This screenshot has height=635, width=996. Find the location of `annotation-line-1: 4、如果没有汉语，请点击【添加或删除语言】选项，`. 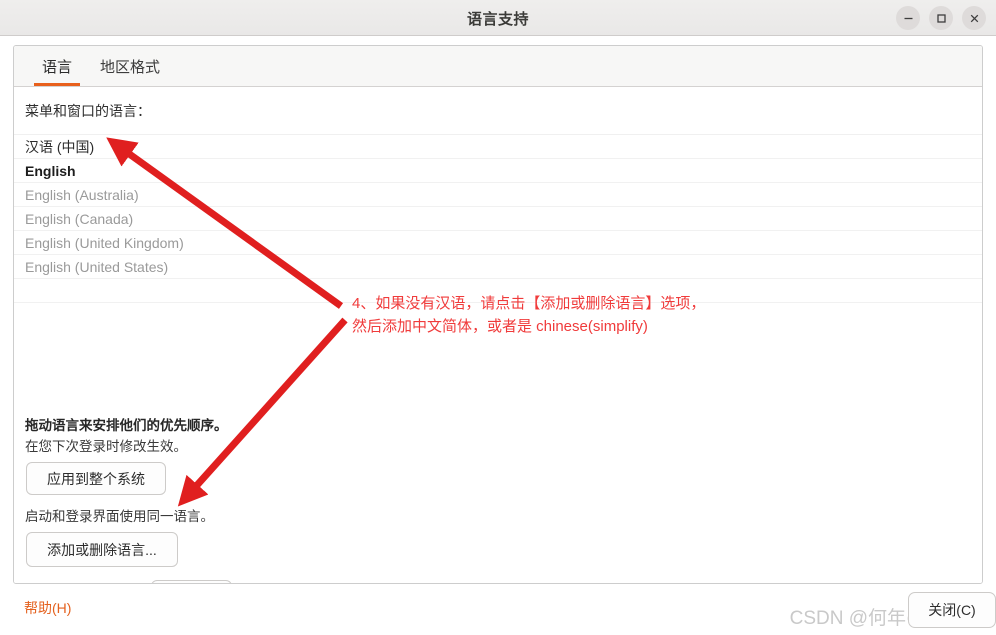

annotation-line-1: 4、如果没有汉语，请点击【添加或删除语言】选项， is located at coordinates (529, 303).